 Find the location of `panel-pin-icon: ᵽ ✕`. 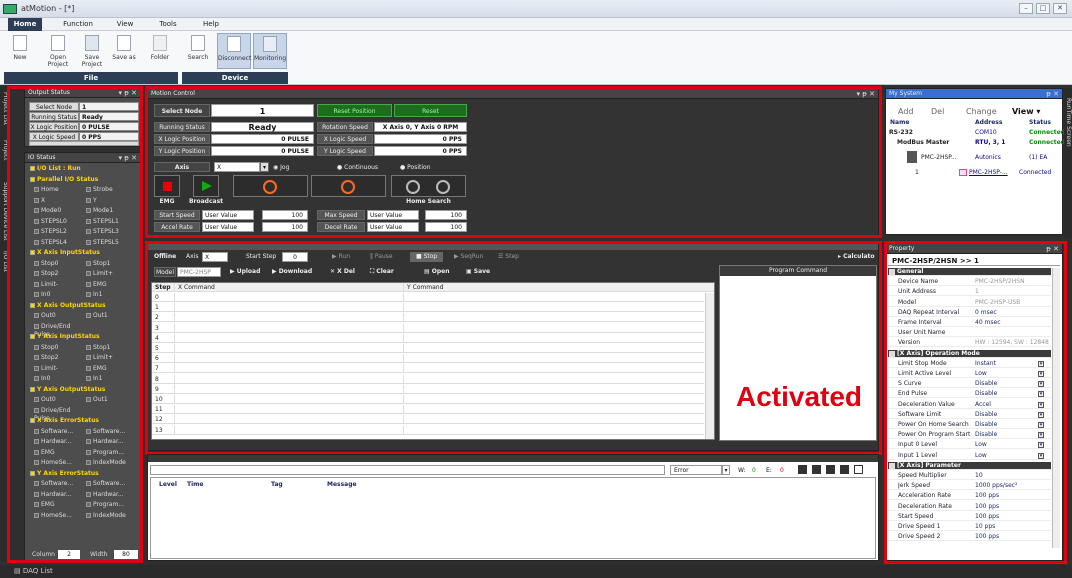

panel-pin-icon: ᵽ ✕ is located at coordinates (1052, 249).